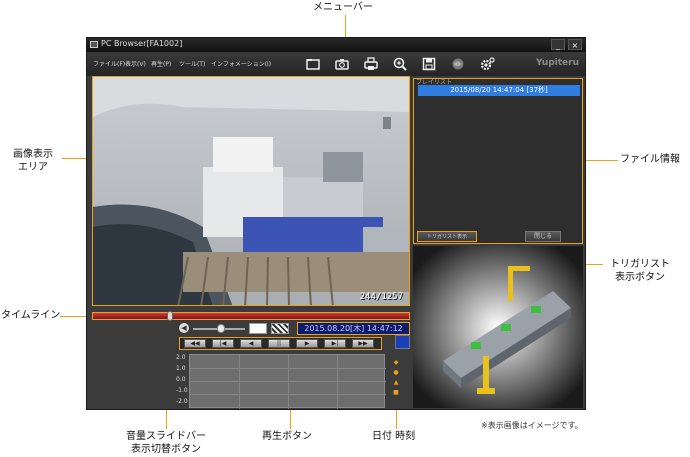  What do you see at coordinates (295, 328) in the screenshot?
I see `volume-row: ◀ 2015.08.20[木] 14:47:12` at bounding box center [295, 328].